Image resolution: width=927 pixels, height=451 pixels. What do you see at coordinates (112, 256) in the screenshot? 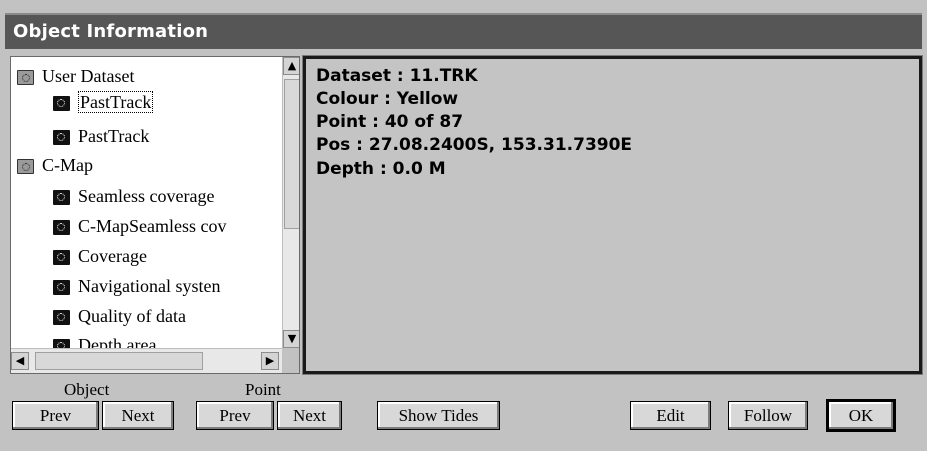
I see `tree-item-label: Coverage` at bounding box center [112, 256].